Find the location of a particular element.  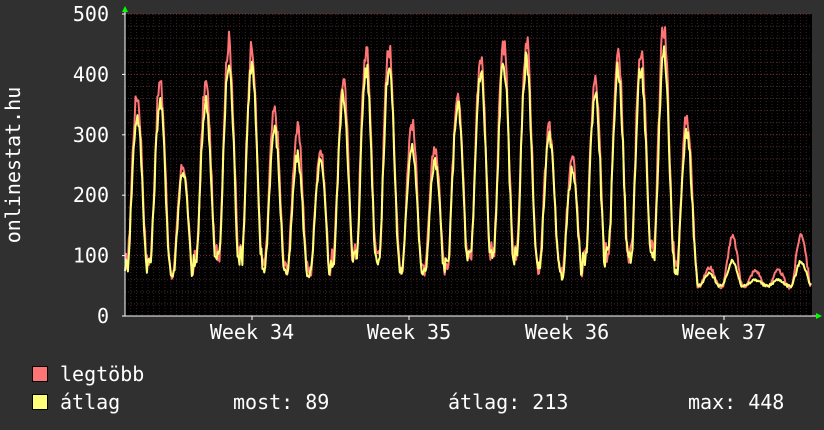

y-axis-arrow is located at coordinates (125, 9).